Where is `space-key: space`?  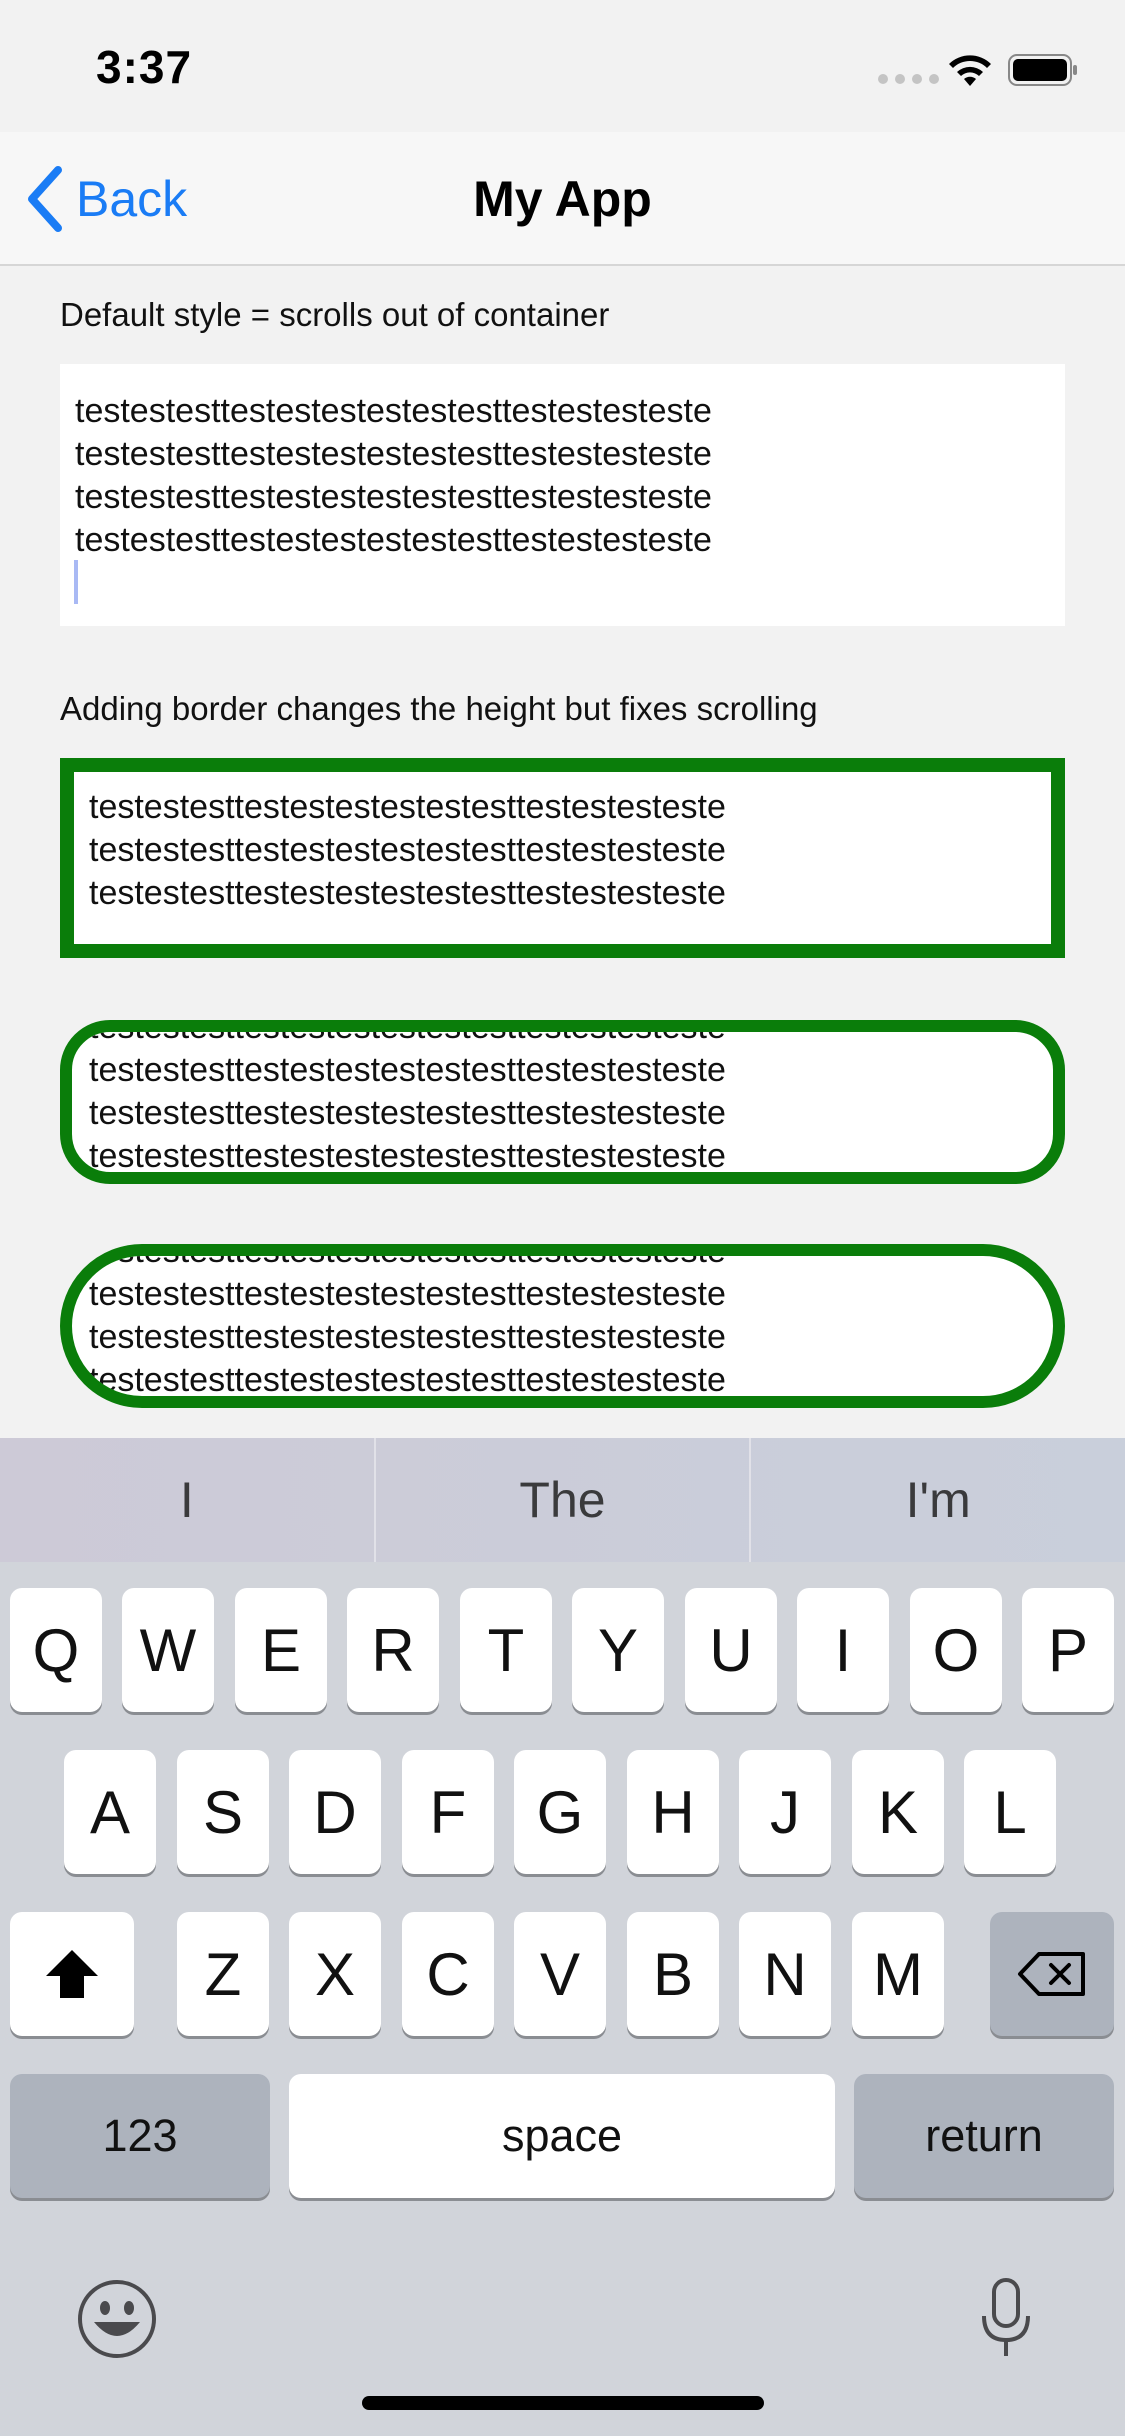
space-key: space is located at coordinates (562, 2136).